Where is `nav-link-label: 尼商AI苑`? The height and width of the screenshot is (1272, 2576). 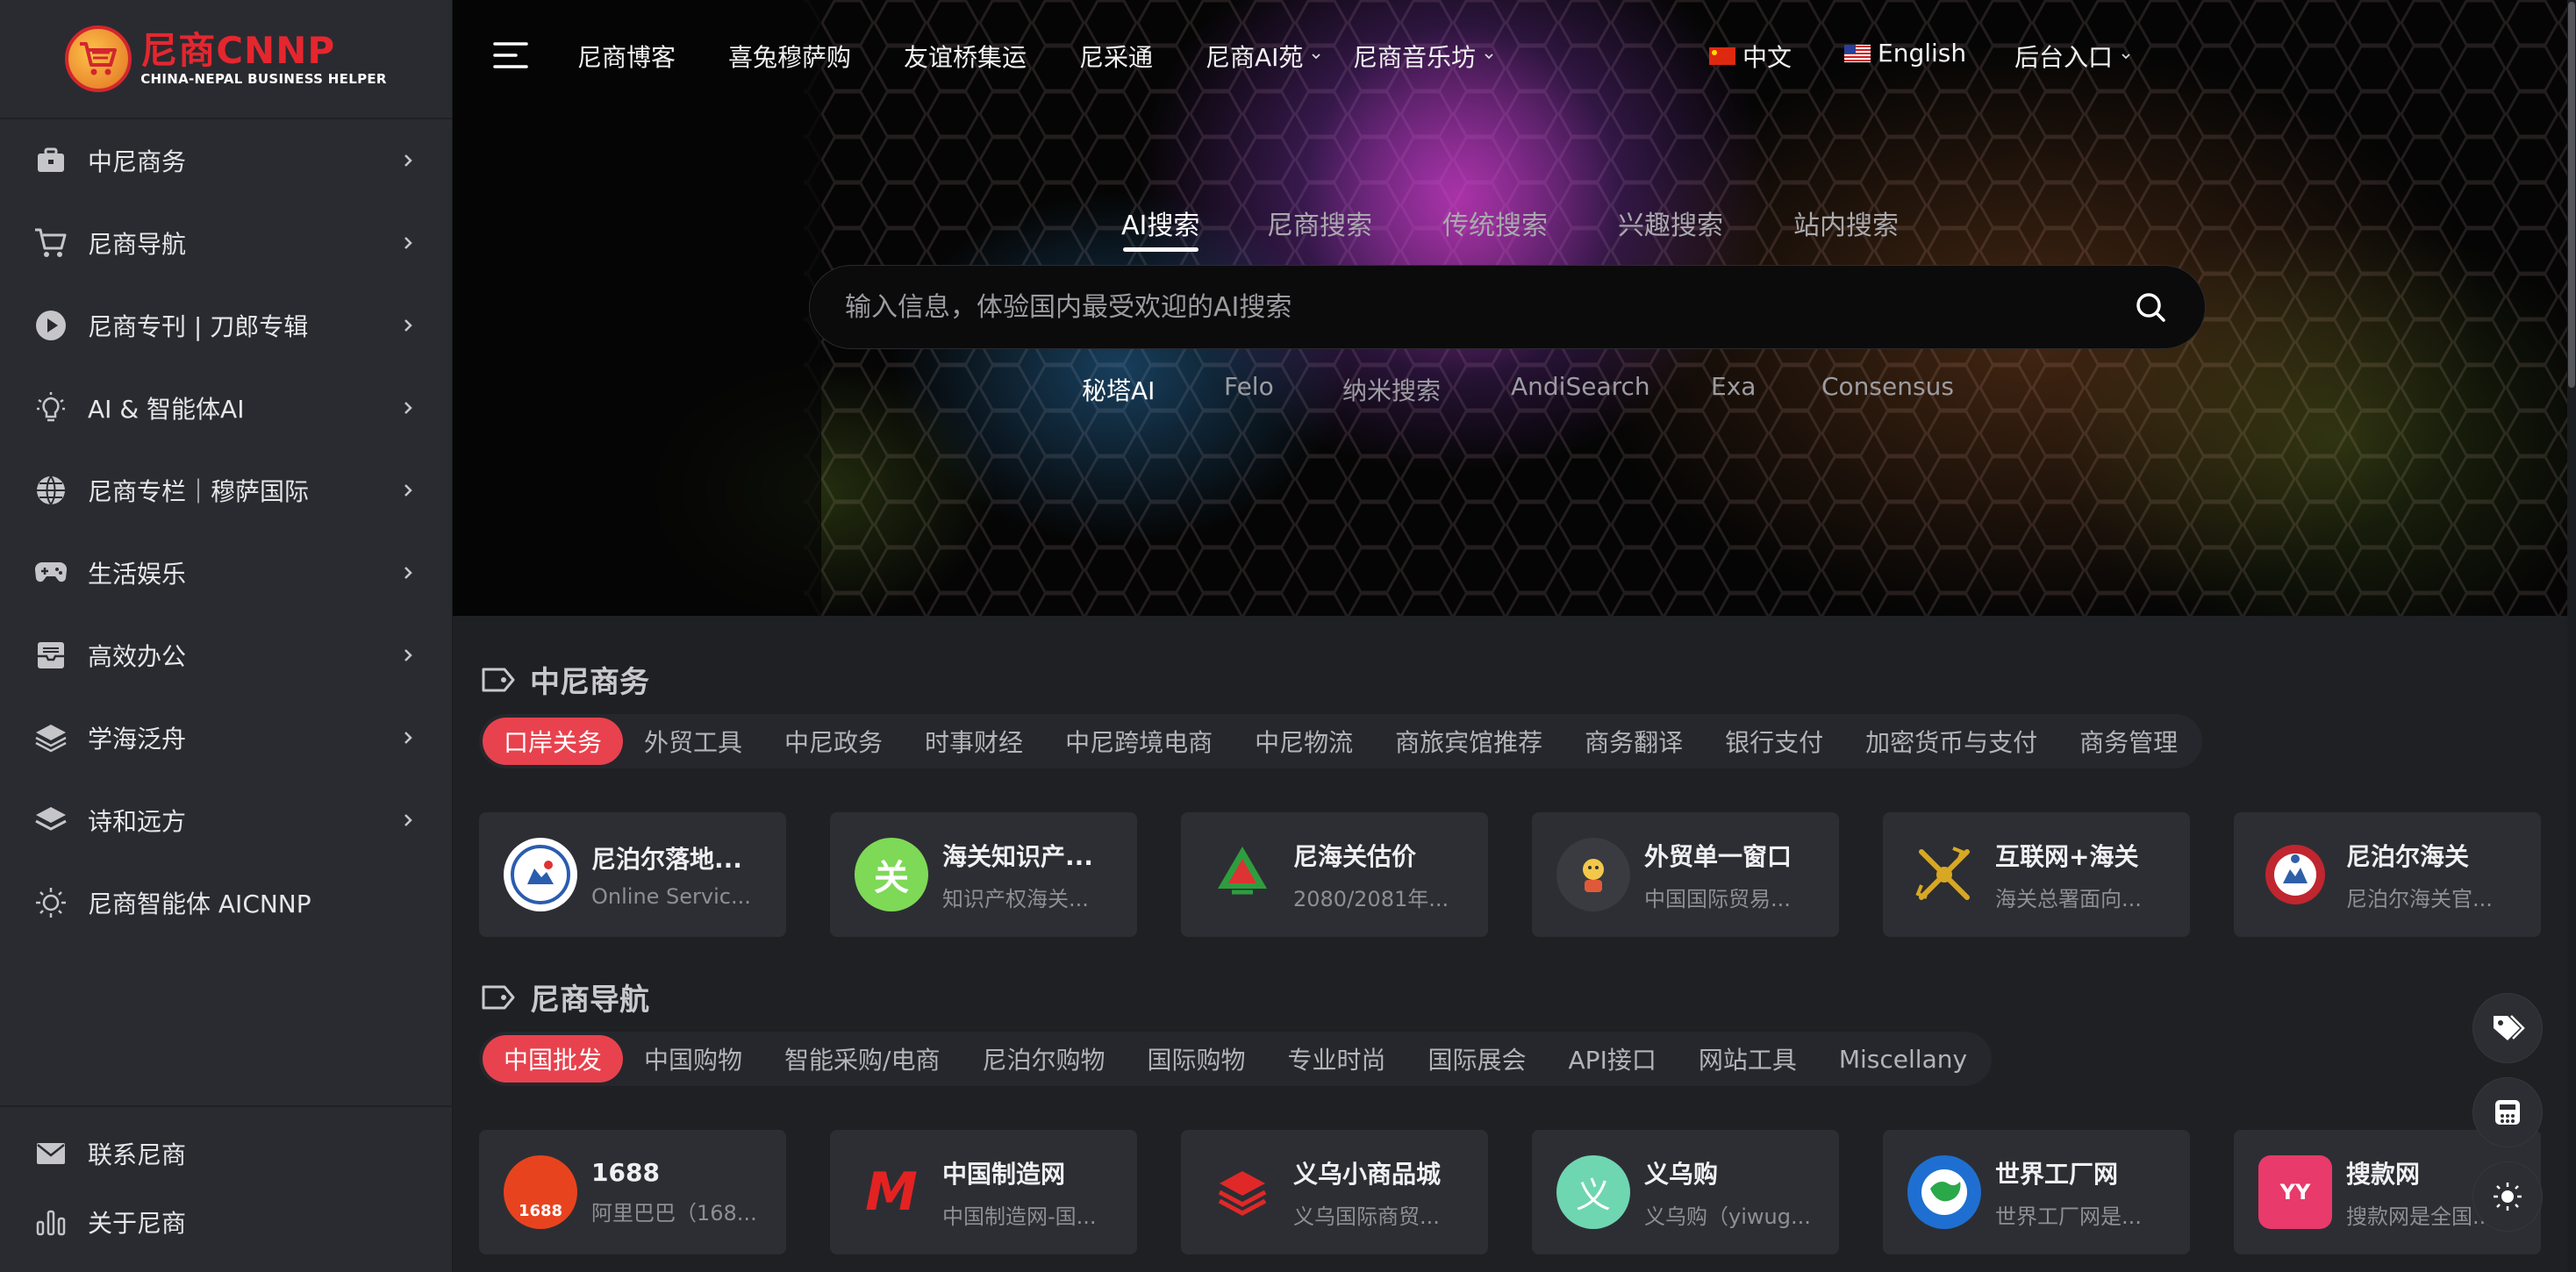
nav-link-label: 尼商AI苑 is located at coordinates (1255, 57).